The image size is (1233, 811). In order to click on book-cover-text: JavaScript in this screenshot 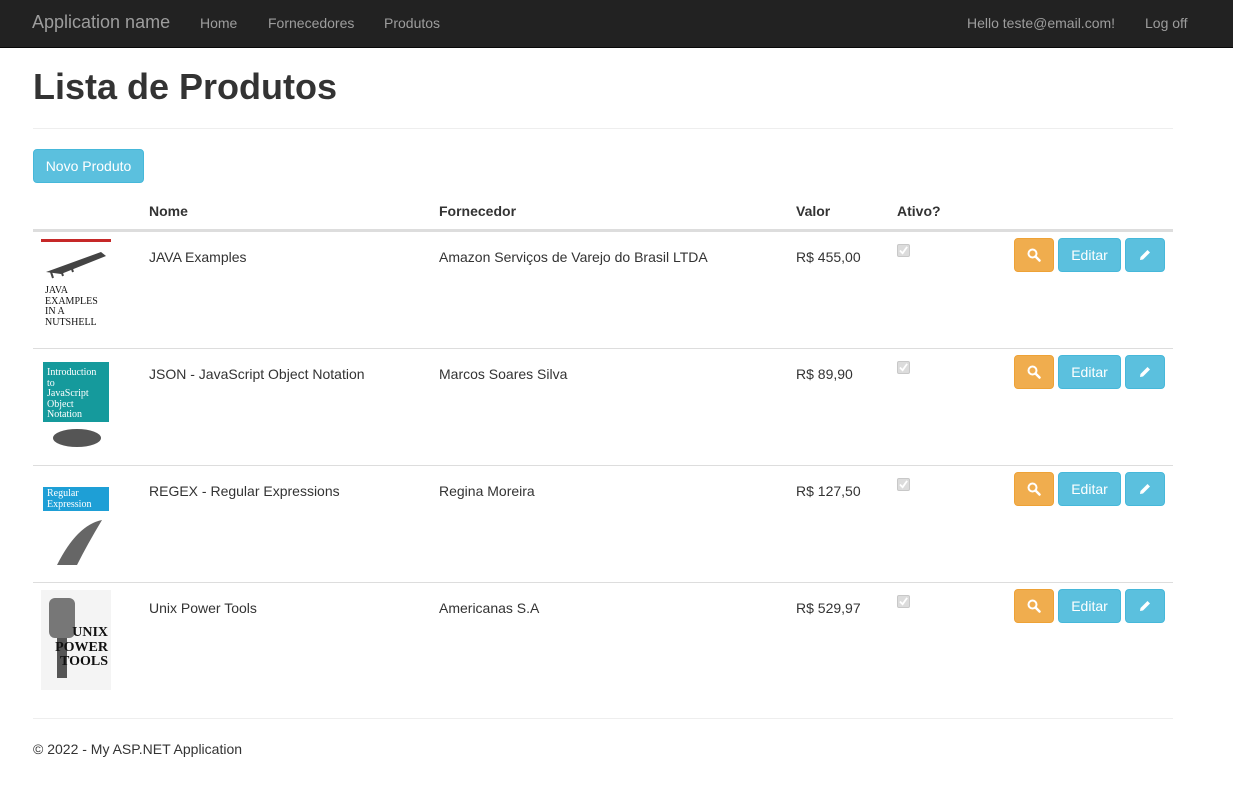, I will do `click(68, 393)`.